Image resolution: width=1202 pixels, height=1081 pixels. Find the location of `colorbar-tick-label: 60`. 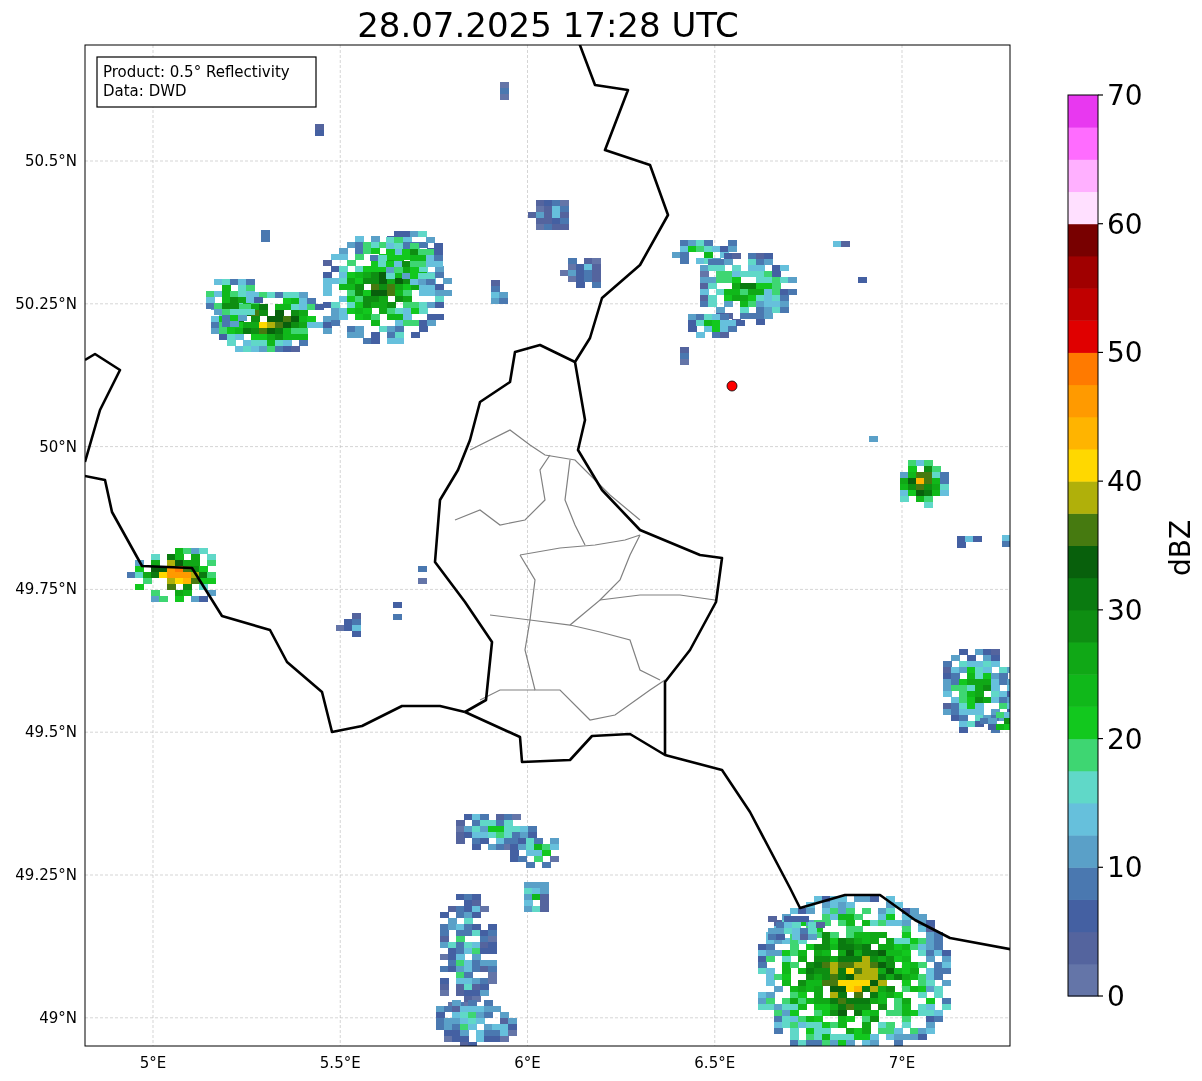

colorbar-tick-label: 60 is located at coordinates (1125, 224).